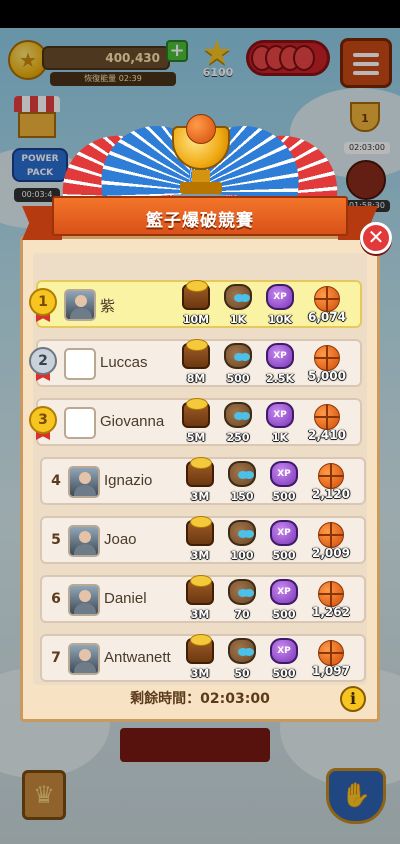 The width and height of the screenshot is (400, 844). I want to click on xp-reward-amount: 2.5K, so click(279, 378).